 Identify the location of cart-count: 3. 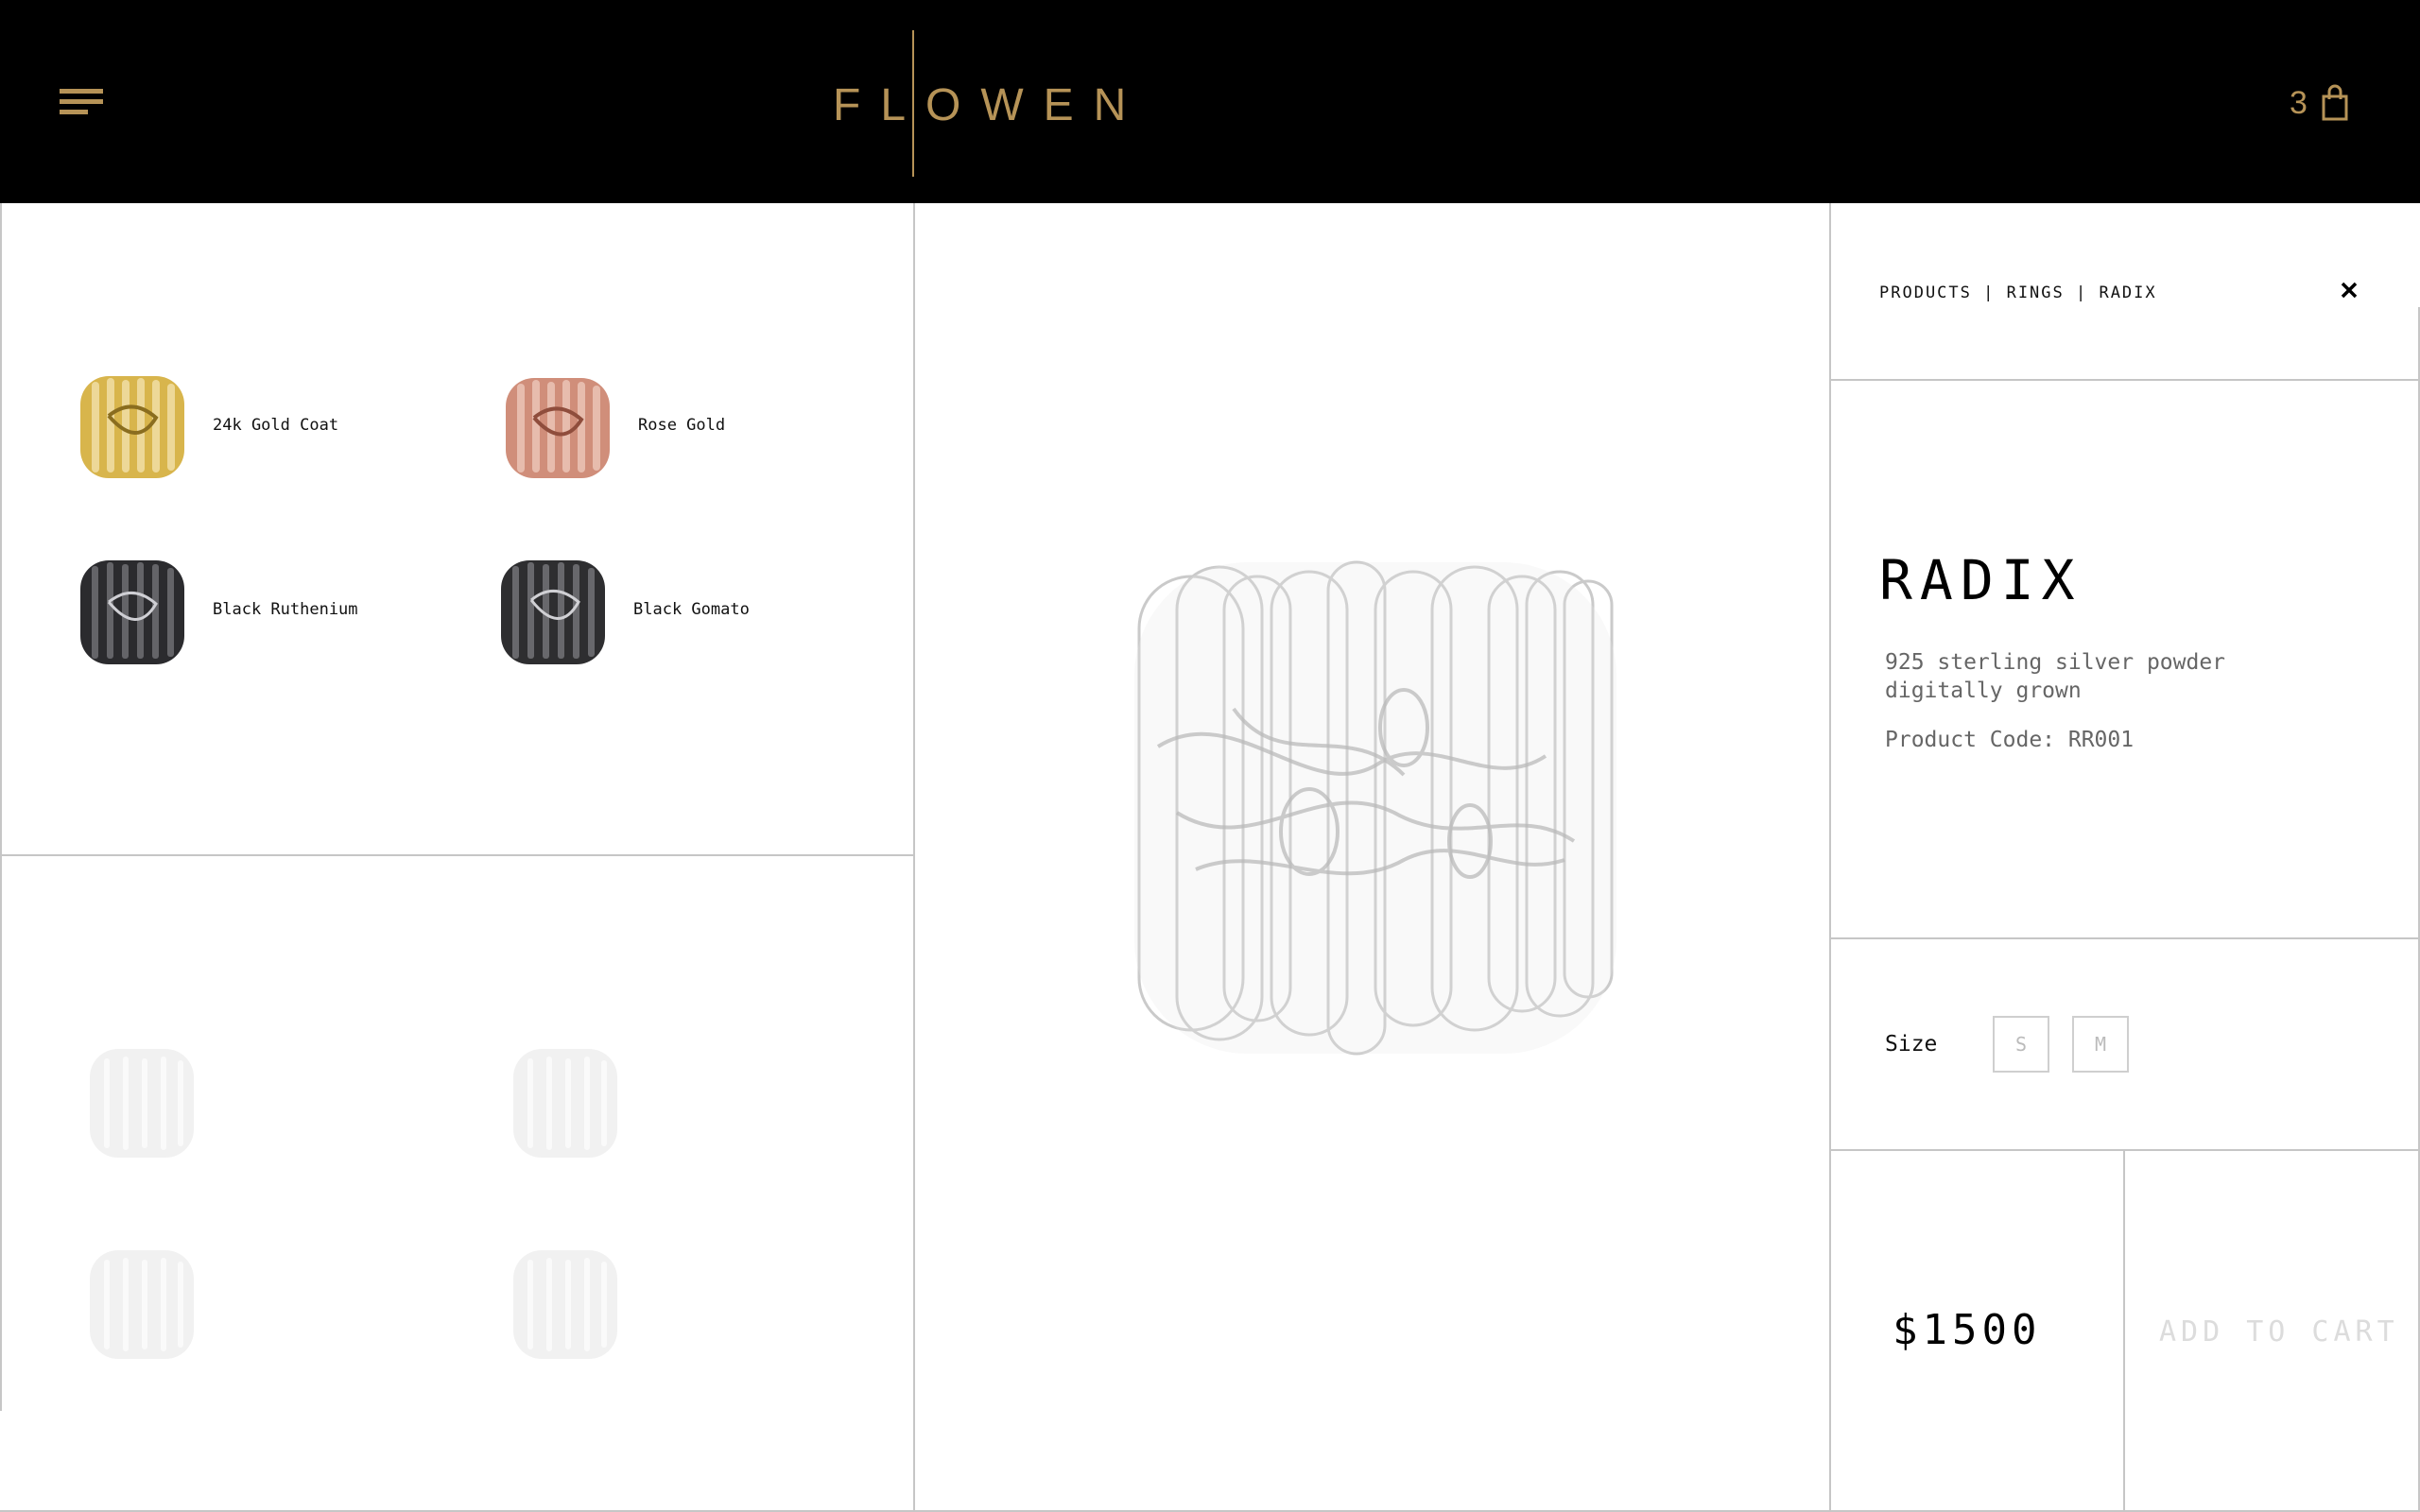
(2299, 102).